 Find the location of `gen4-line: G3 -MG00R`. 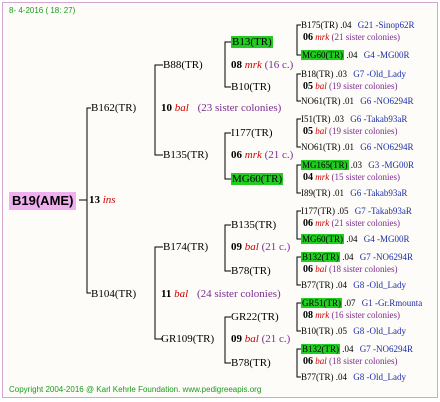

gen4-line: G3 -MG00R is located at coordinates (391, 165).